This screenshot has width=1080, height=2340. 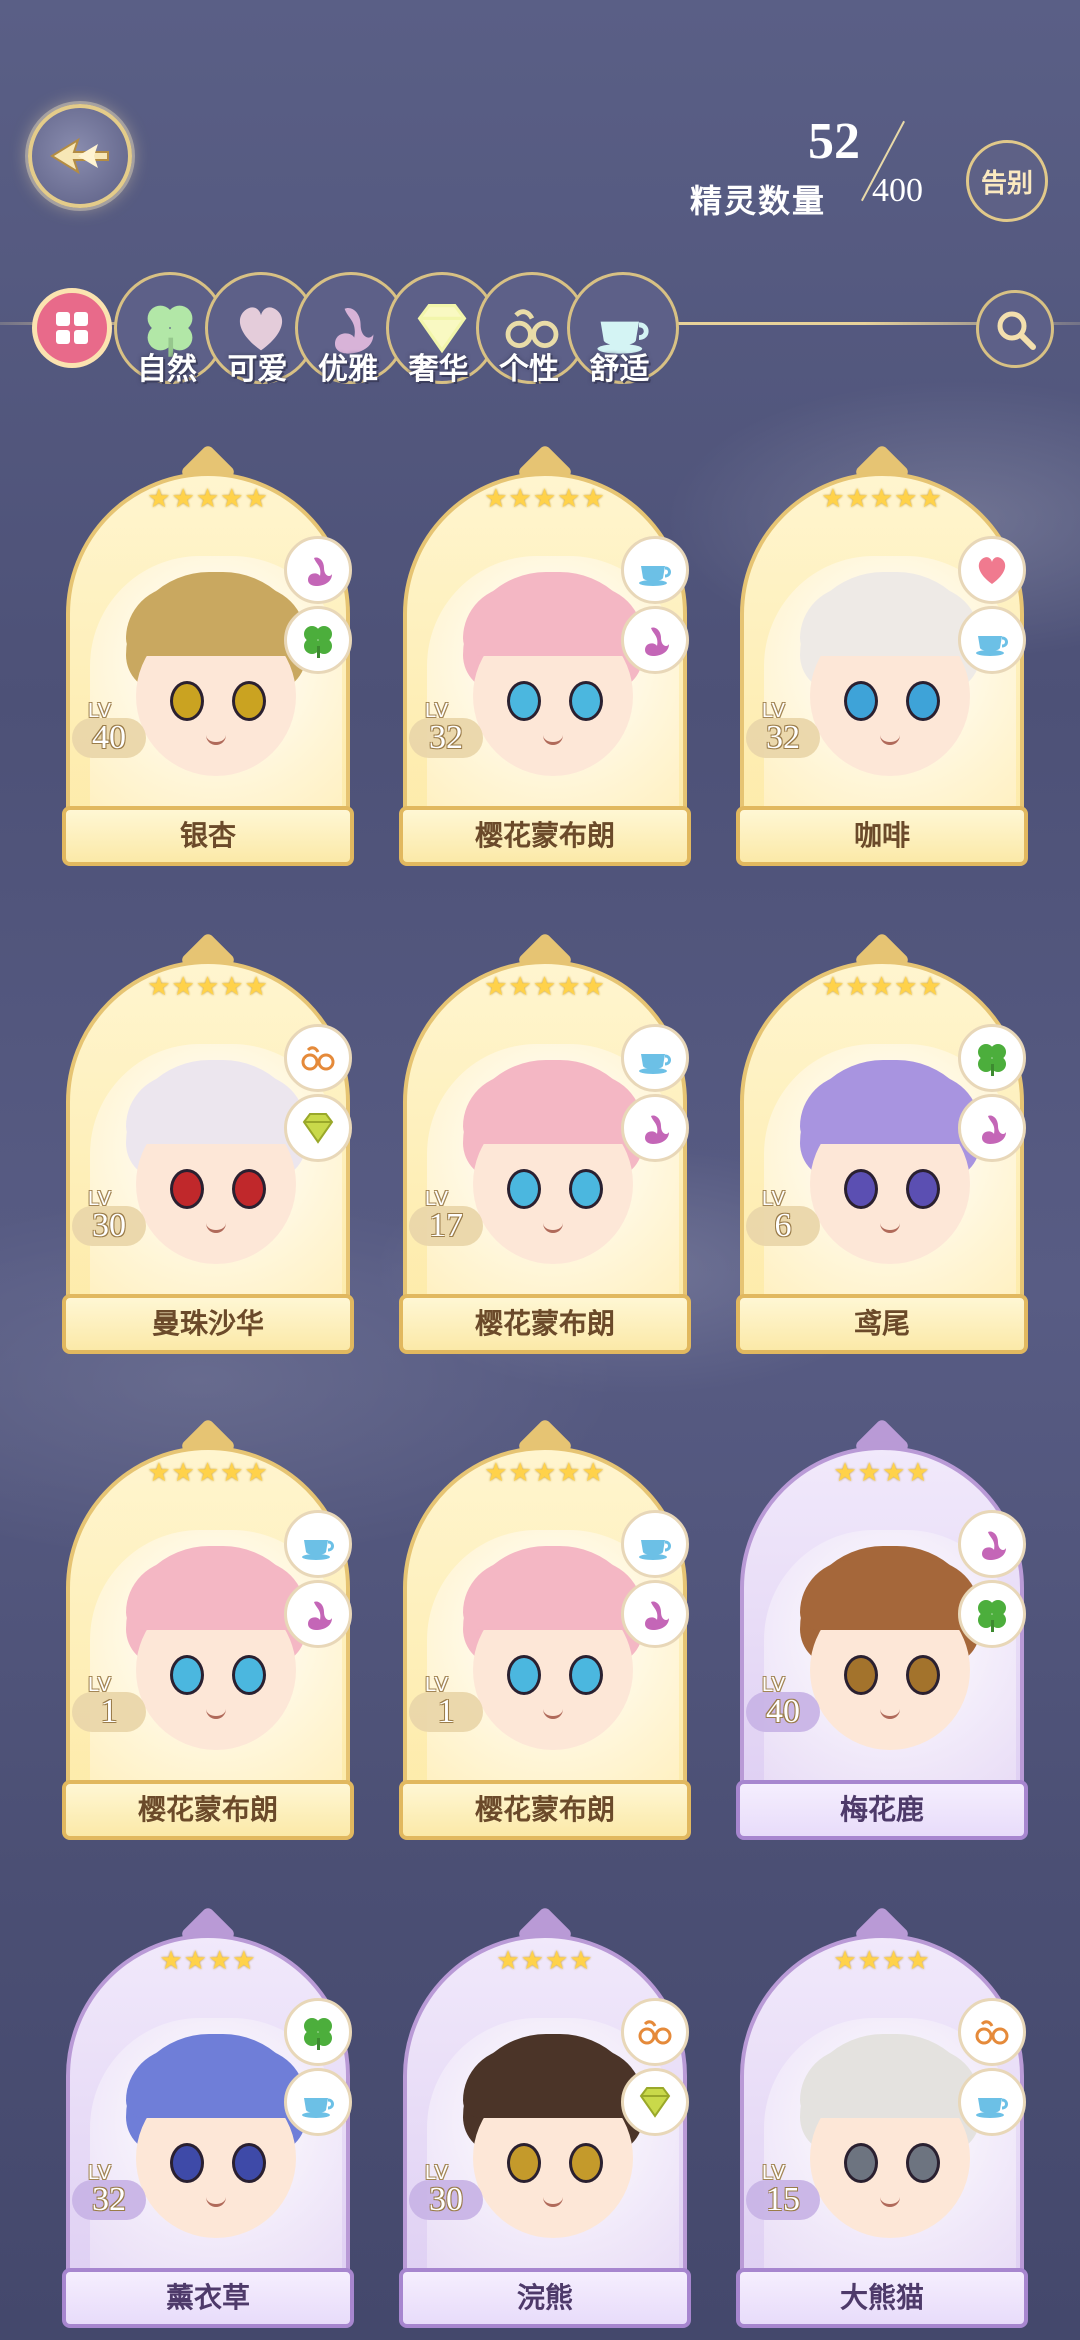 I want to click on sprite-name: 曼珠沙华, so click(x=208, y=1324).